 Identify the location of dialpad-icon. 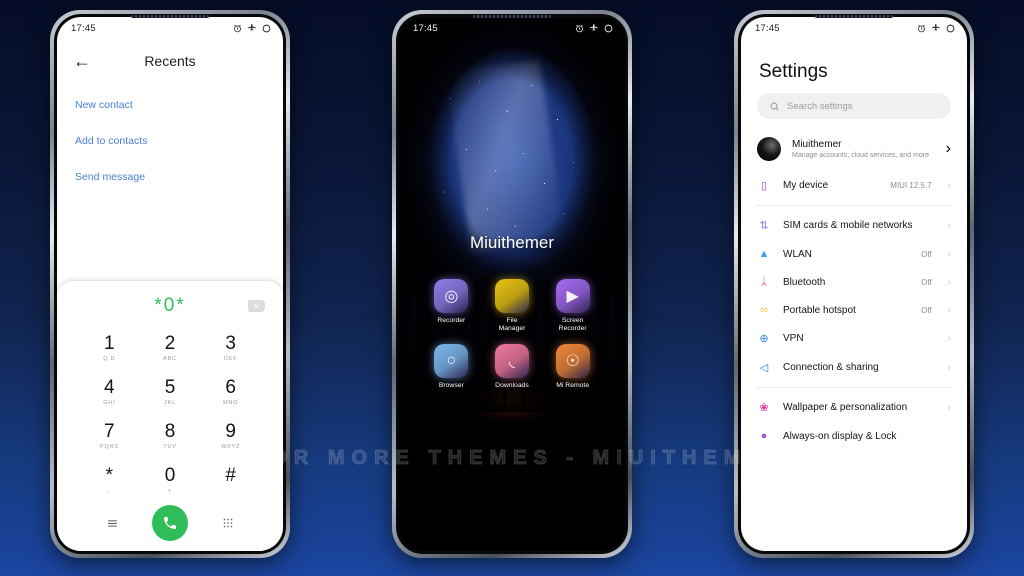
(228, 523).